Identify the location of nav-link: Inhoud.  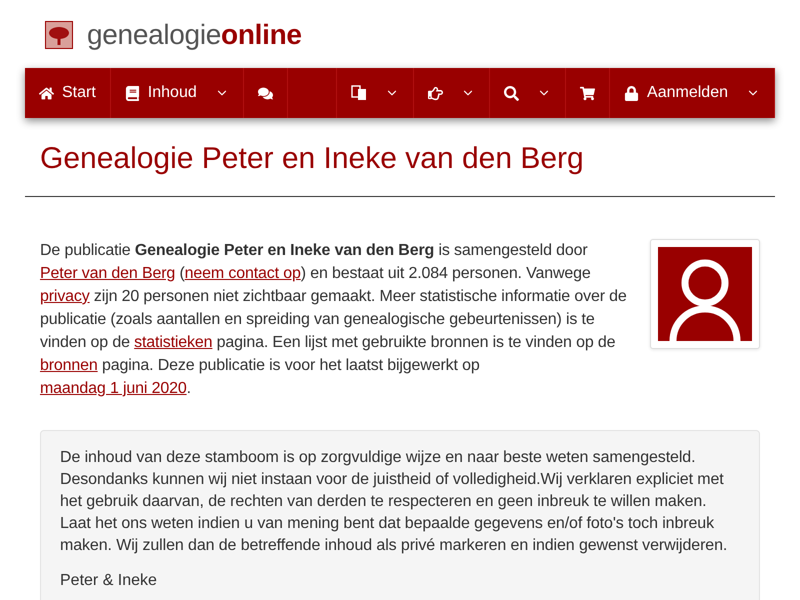
(177, 93).